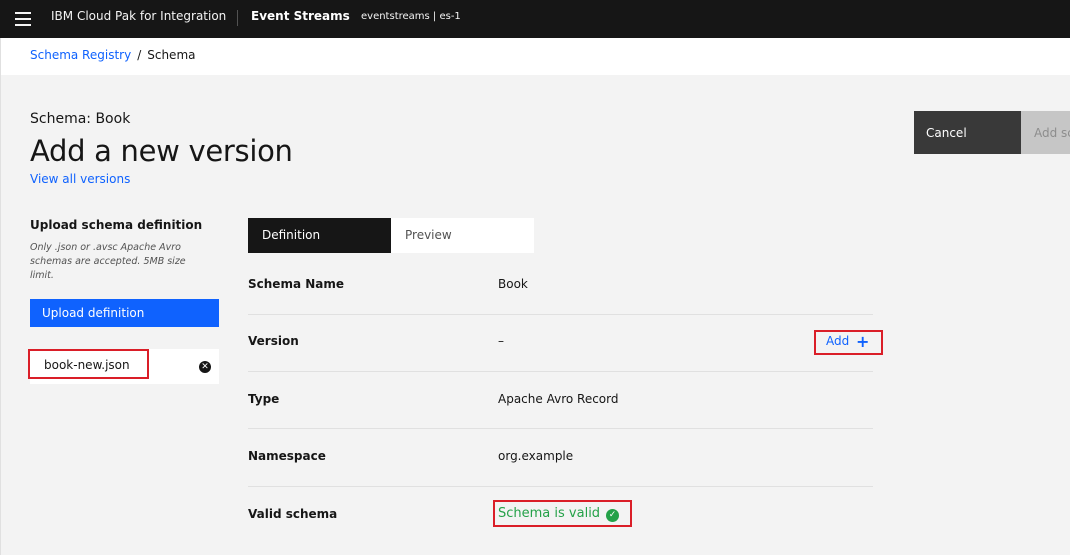 This screenshot has height=555, width=1070. What do you see at coordinates (319, 235) in the screenshot?
I see `tab-definition: Definition` at bounding box center [319, 235].